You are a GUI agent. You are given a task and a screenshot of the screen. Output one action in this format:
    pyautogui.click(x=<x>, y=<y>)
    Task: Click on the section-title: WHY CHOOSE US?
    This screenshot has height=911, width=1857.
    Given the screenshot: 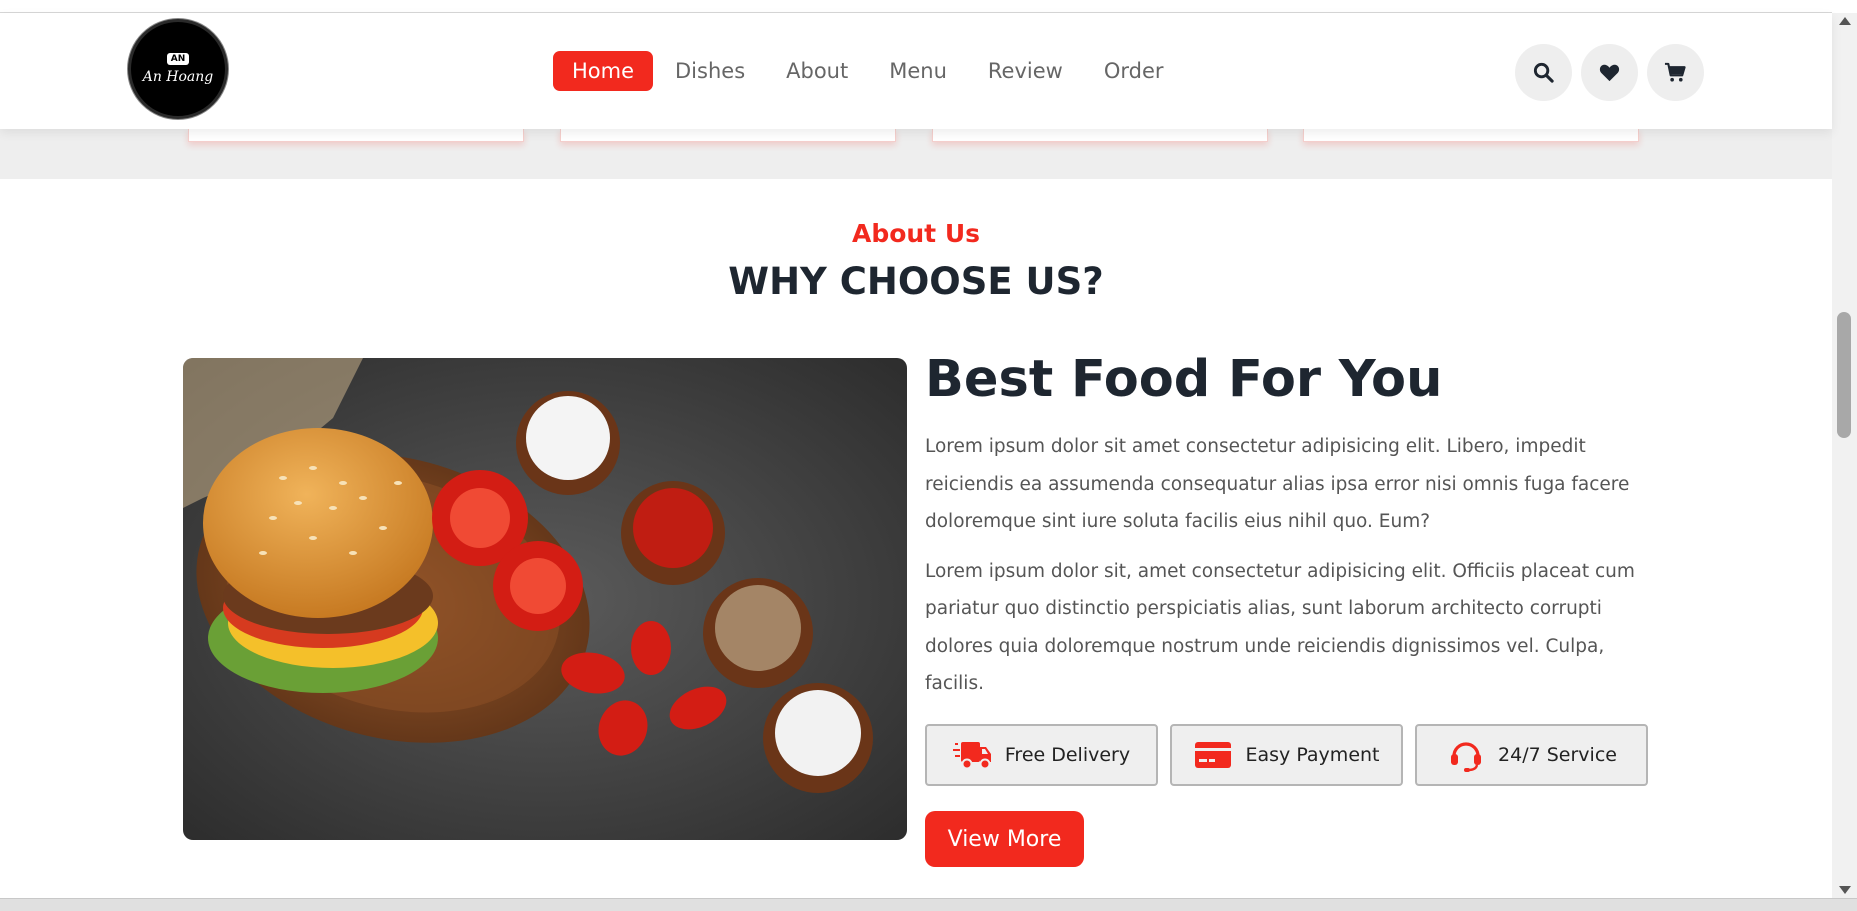 What is the action you would take?
    pyautogui.click(x=916, y=281)
    